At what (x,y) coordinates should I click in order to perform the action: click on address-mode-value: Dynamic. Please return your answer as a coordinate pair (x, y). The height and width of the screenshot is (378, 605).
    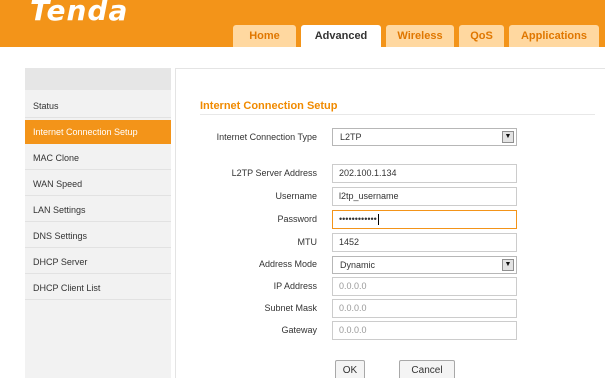
    Looking at the image, I should click on (358, 265).